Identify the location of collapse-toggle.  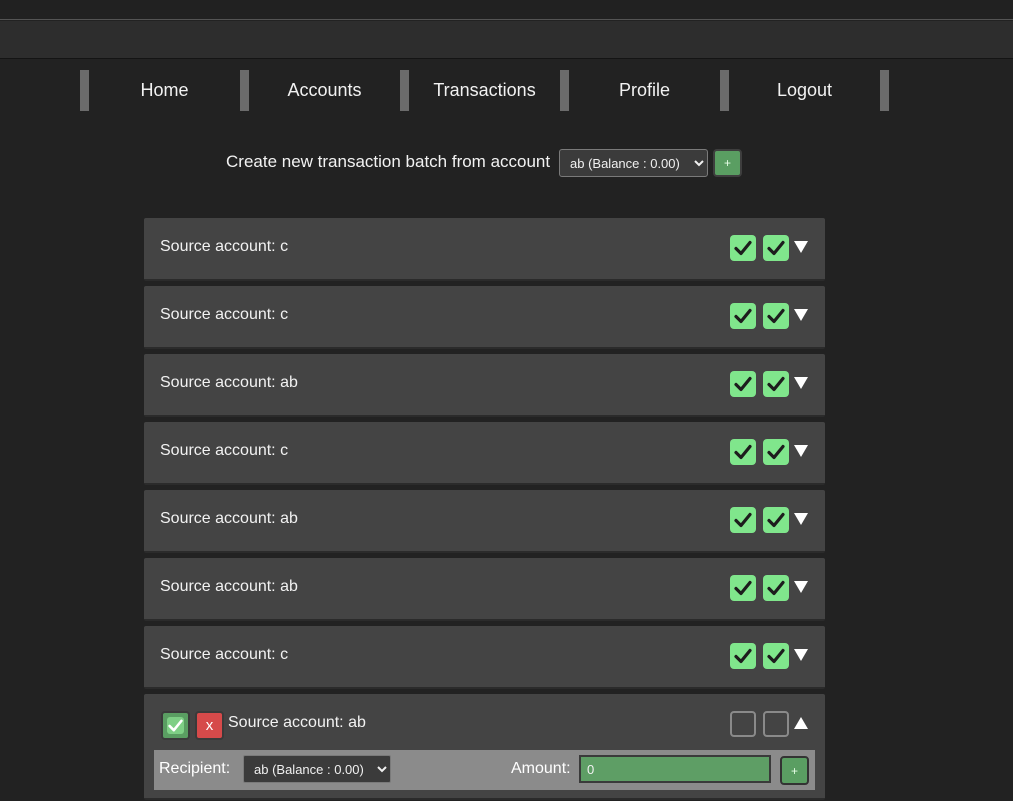
(801, 723).